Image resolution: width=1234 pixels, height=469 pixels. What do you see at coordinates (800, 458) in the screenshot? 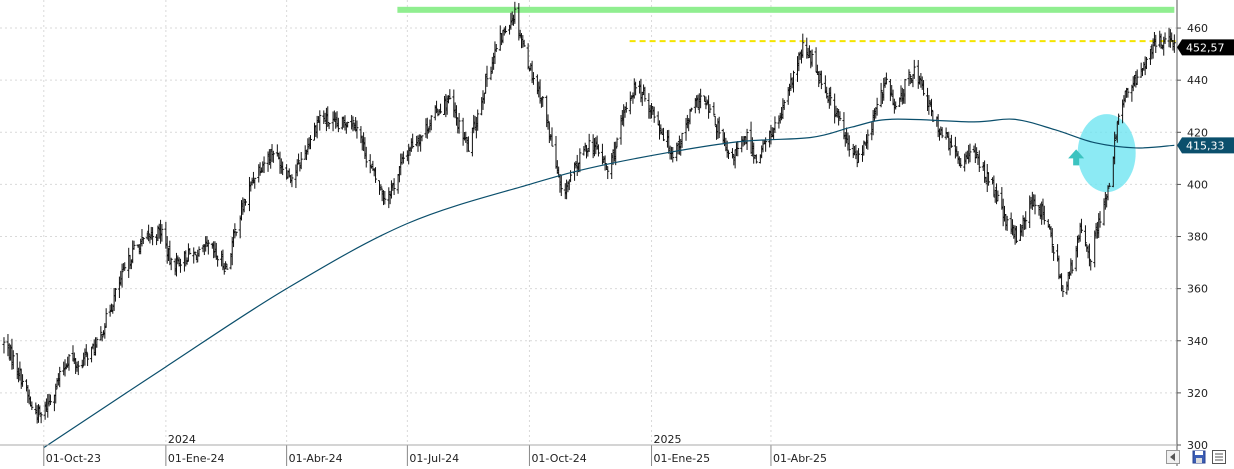
I see `x-tick-label: 01-Abr-25` at bounding box center [800, 458].